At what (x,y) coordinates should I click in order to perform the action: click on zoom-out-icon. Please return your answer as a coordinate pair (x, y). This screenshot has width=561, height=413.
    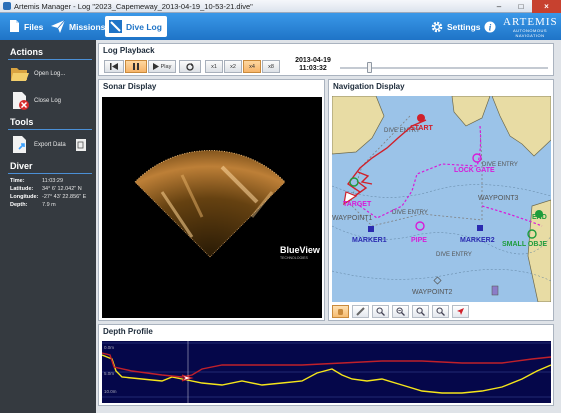
    Looking at the image, I should click on (420, 311).